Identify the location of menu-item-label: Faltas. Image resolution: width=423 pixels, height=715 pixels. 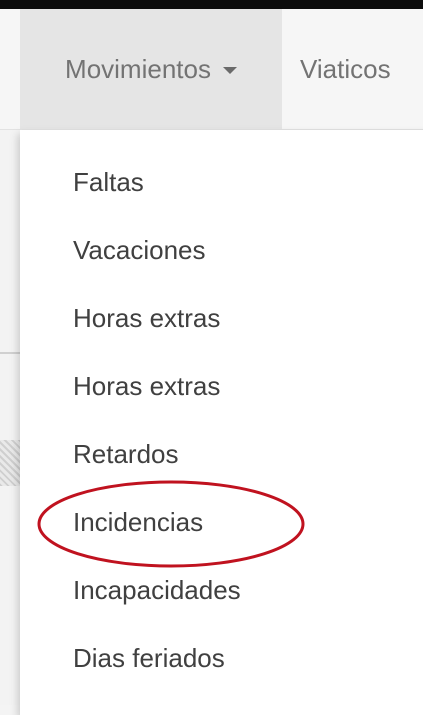
(108, 181).